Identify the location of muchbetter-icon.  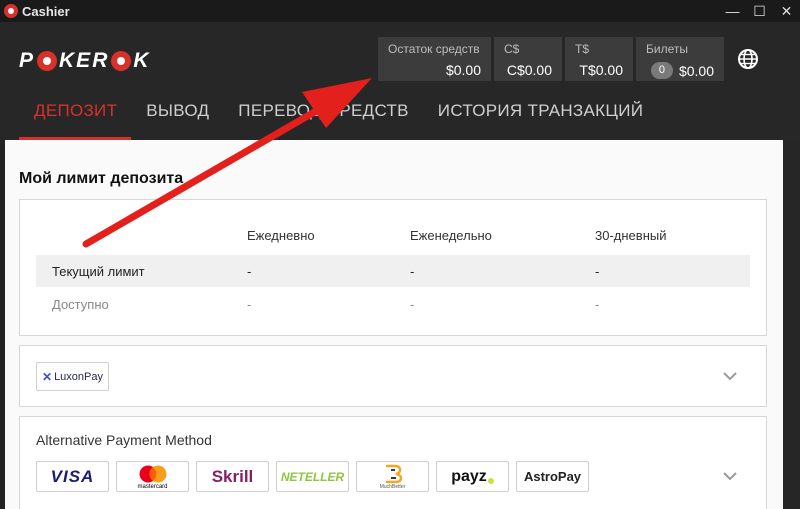
(393, 474).